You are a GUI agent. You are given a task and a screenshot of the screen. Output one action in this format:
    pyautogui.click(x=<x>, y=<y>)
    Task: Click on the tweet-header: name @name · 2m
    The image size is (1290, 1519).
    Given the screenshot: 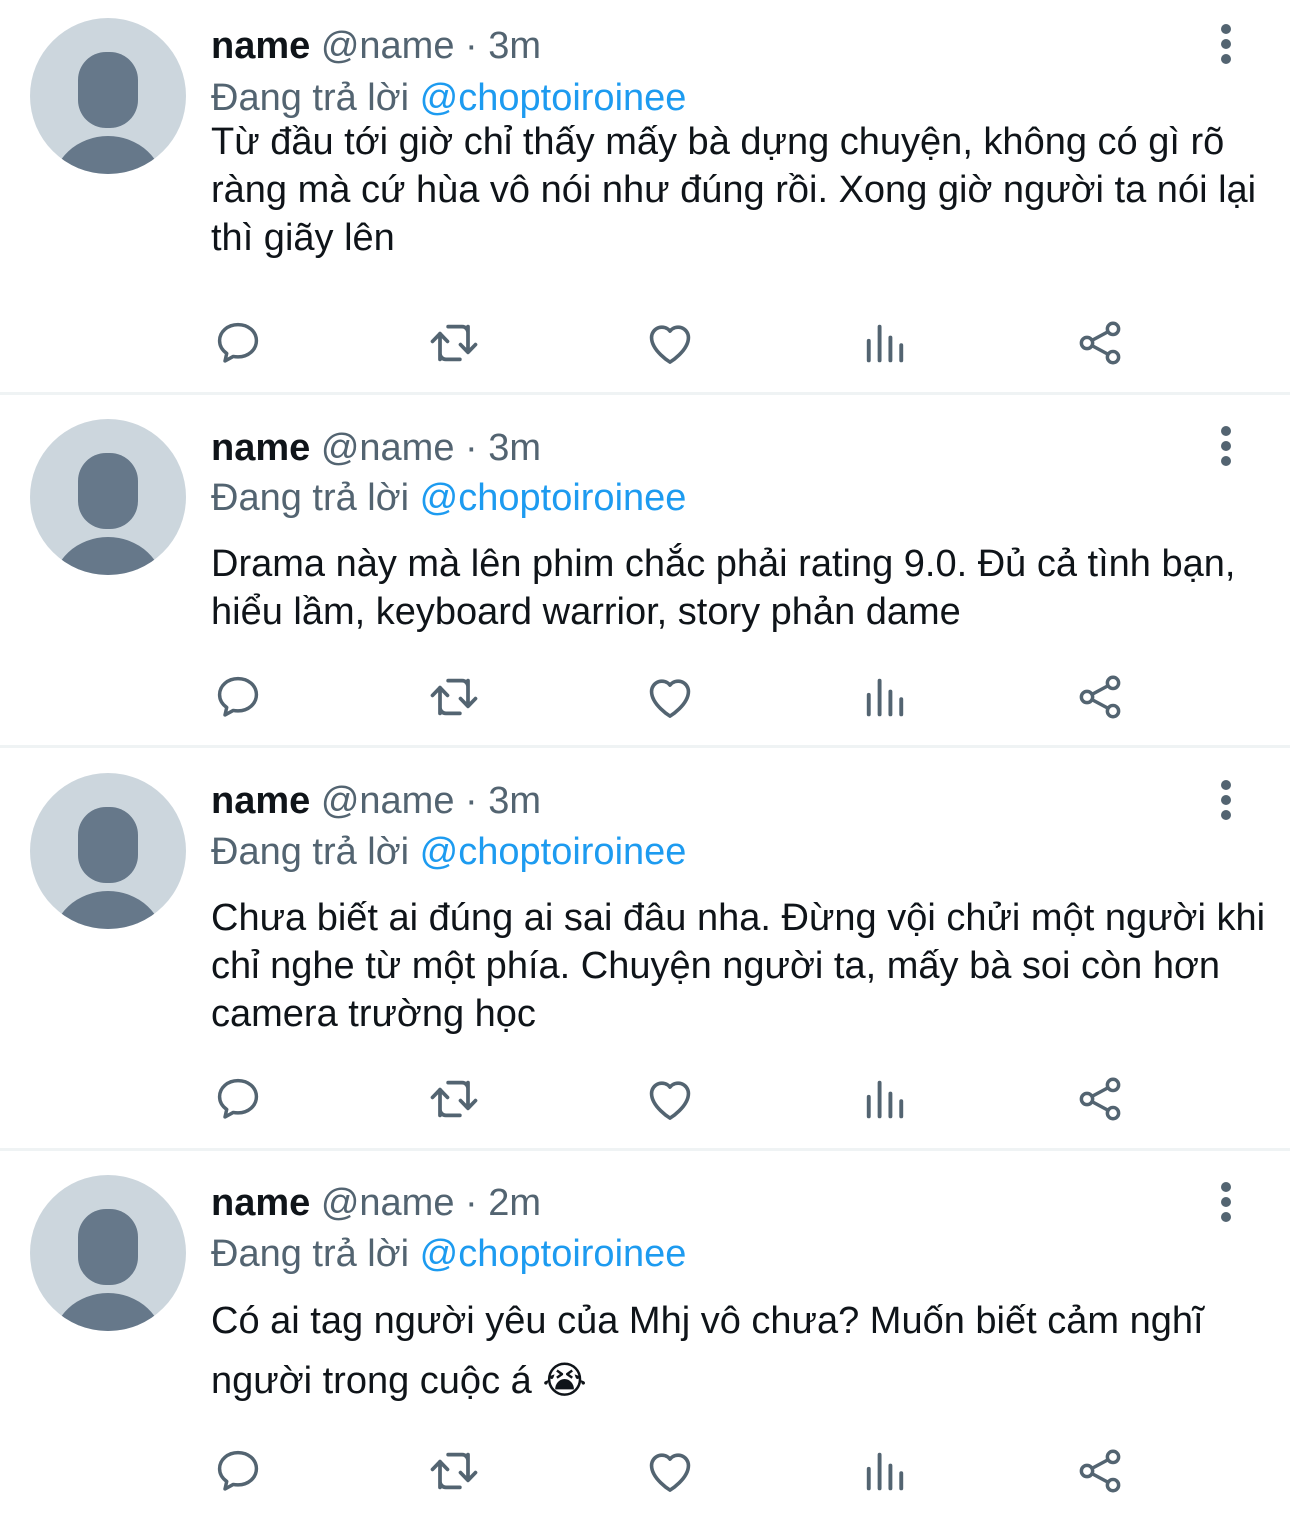 What is the action you would take?
    pyautogui.click(x=376, y=1203)
    